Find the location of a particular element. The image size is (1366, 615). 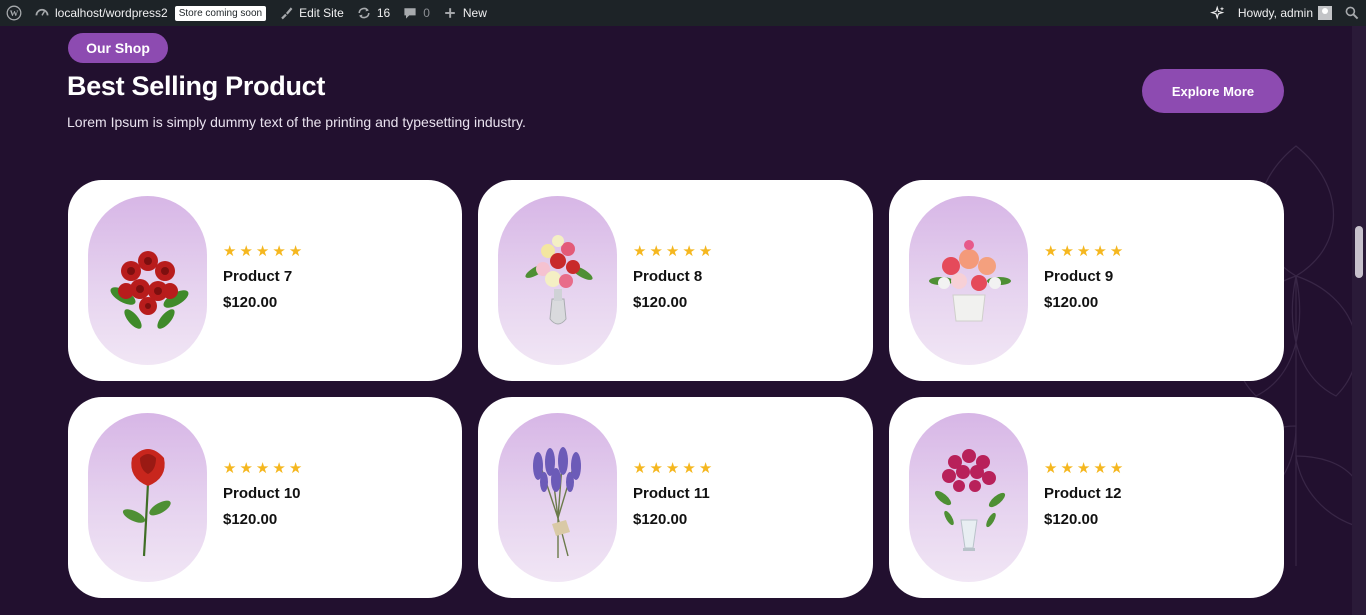

product-name: Product 7 is located at coordinates (262, 276).